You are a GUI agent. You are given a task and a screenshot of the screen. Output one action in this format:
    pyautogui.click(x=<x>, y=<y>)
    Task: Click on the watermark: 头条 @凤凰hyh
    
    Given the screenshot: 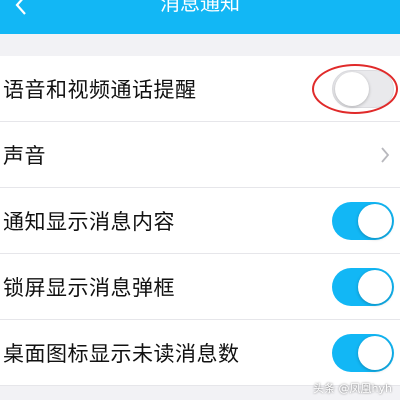 What is the action you would take?
    pyautogui.click(x=352, y=388)
    